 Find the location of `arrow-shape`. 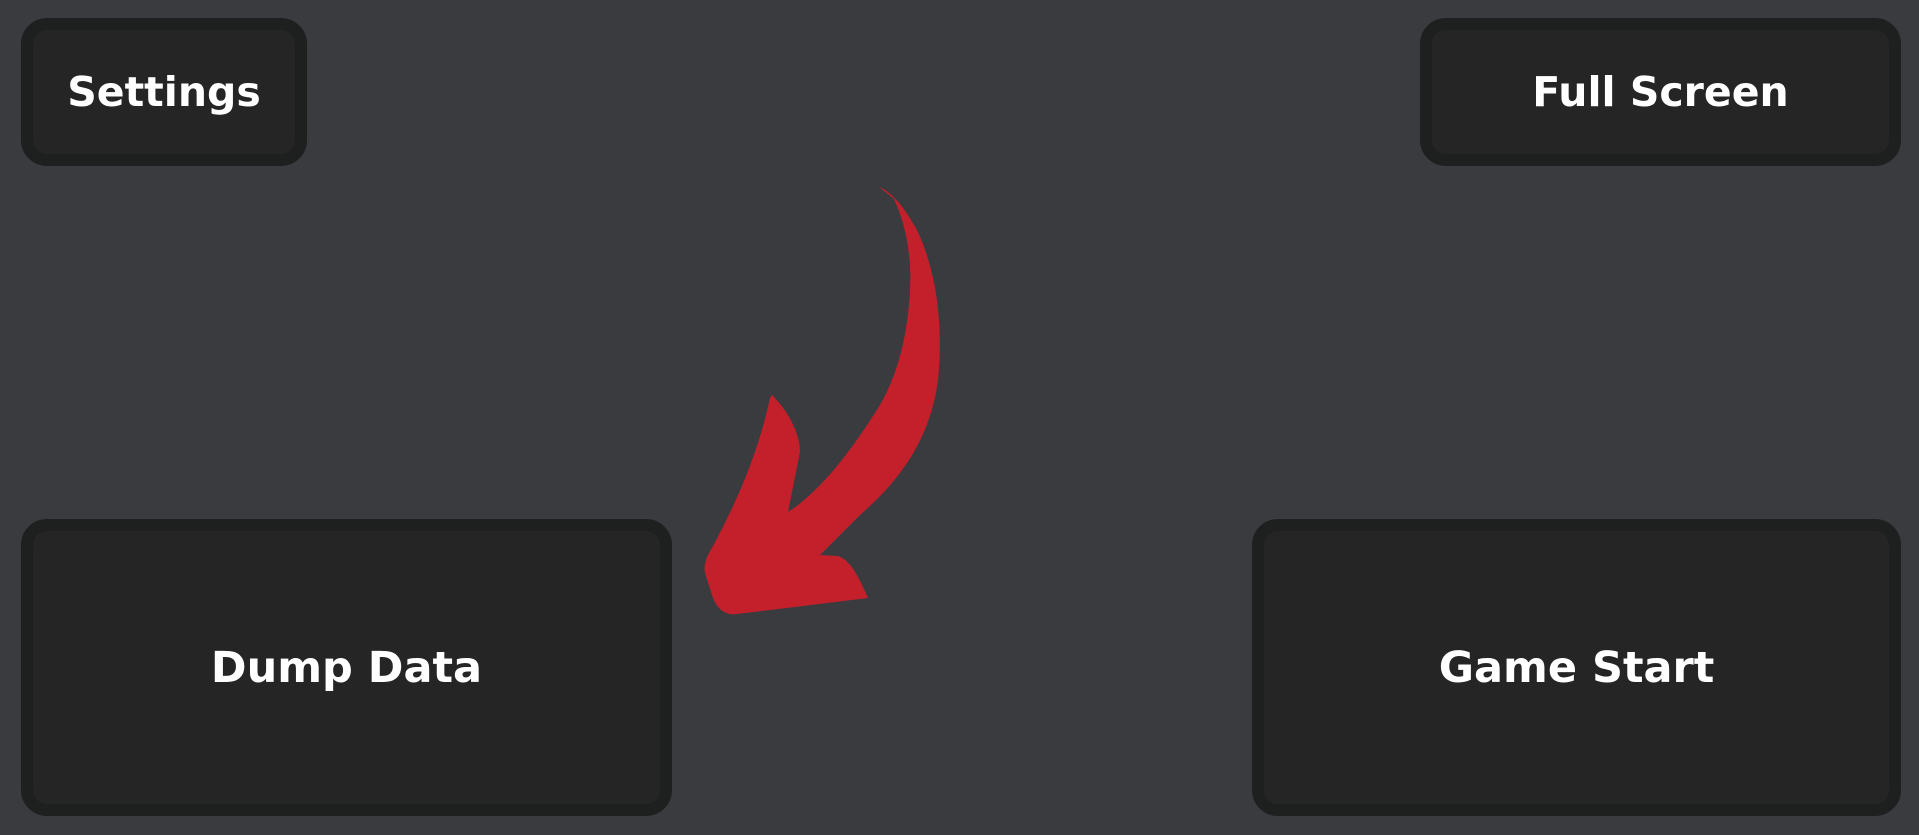

arrow-shape is located at coordinates (822, 401).